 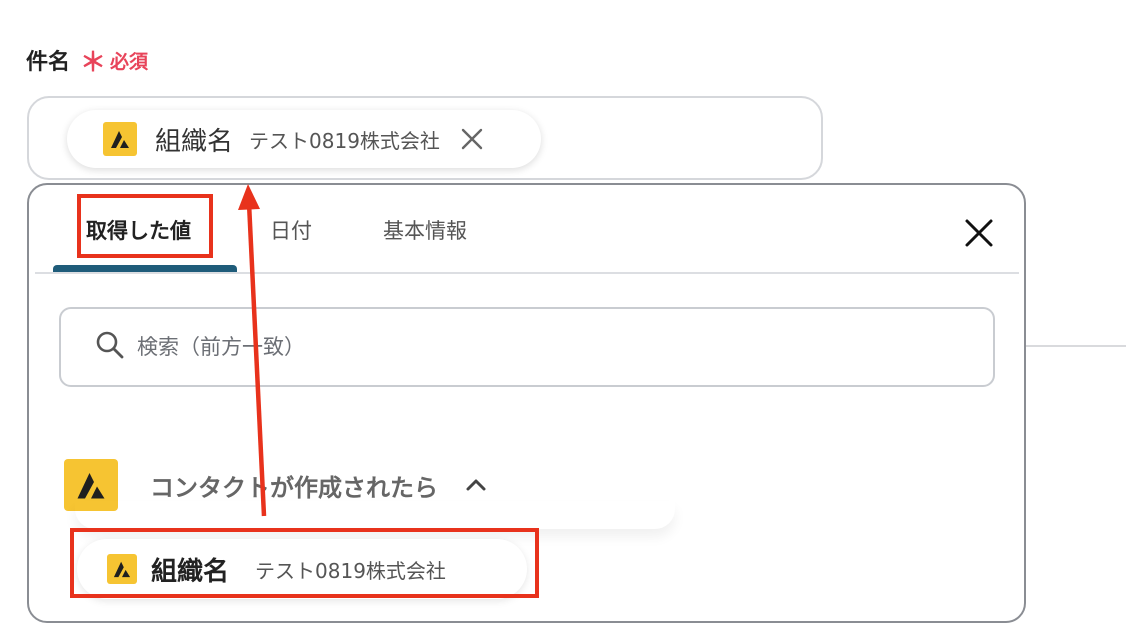 I want to click on subject-input: 組織名 テスト0819株式会社, so click(x=425, y=138).